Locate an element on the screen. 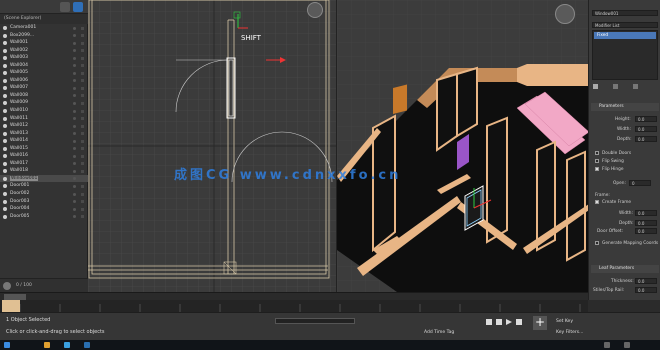 The height and width of the screenshot is (350, 660). add-time-tag: Add Time Tag is located at coordinates (439, 332).